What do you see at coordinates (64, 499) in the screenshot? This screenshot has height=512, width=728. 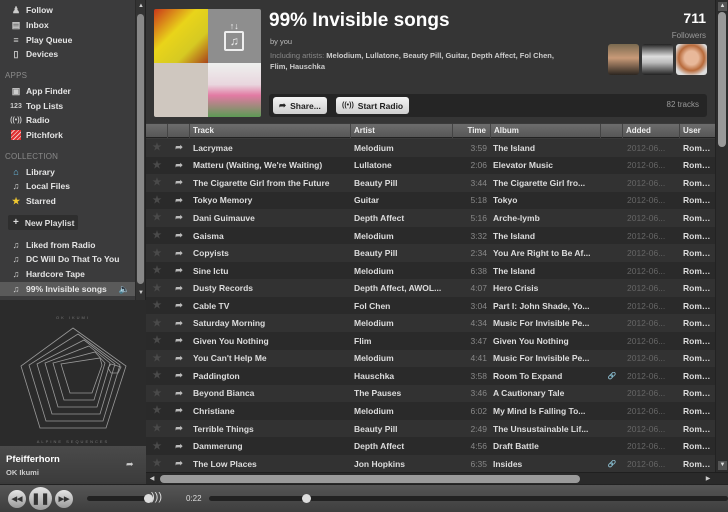 I see `next-button: ▶▶` at bounding box center [64, 499].